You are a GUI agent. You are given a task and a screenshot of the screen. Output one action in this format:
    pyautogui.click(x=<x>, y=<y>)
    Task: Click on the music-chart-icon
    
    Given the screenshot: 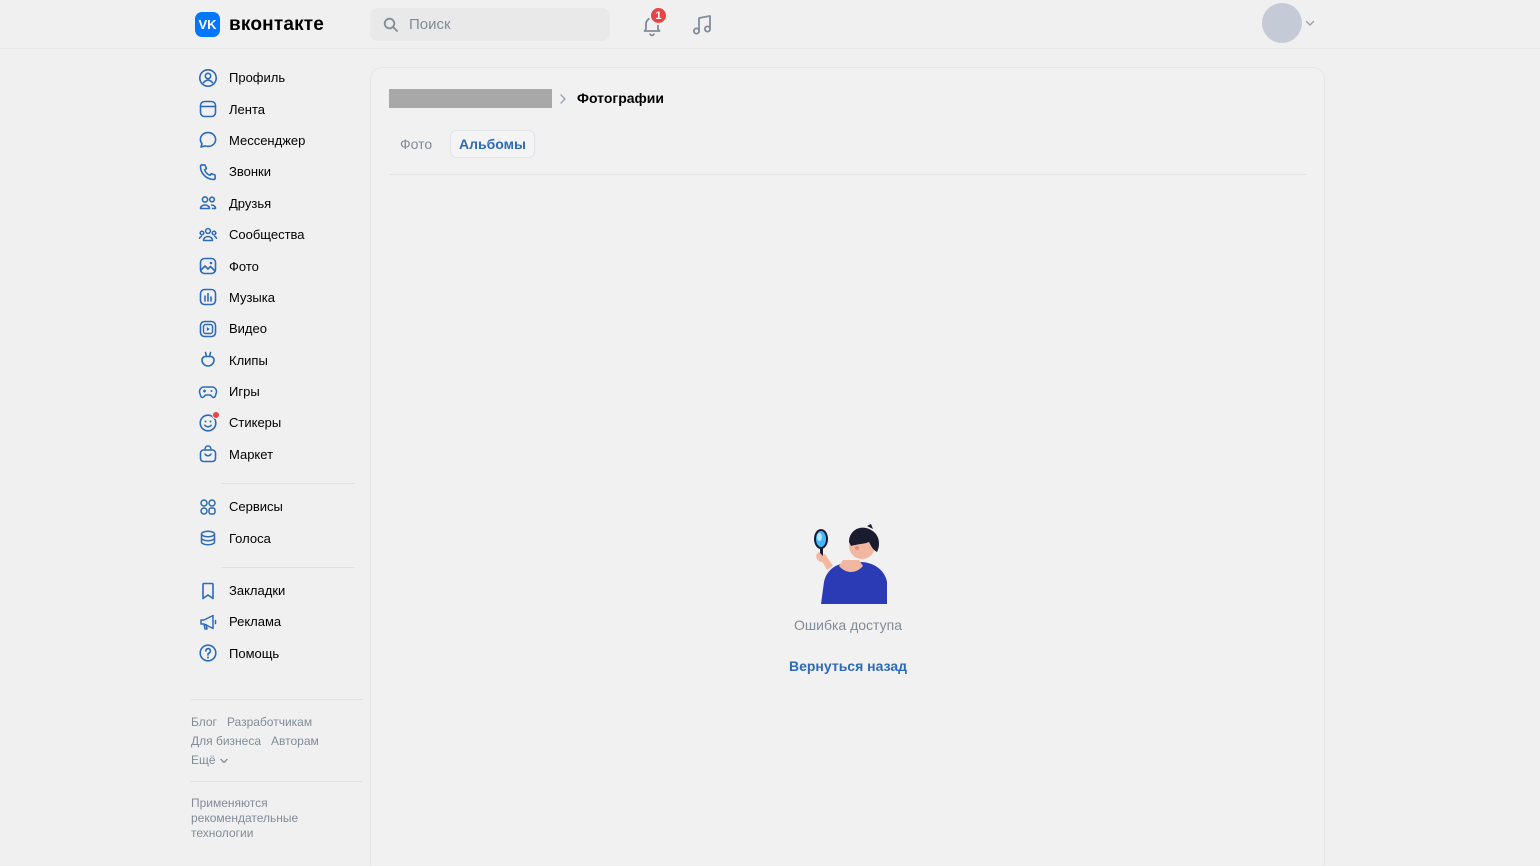 What is the action you would take?
    pyautogui.click(x=208, y=297)
    